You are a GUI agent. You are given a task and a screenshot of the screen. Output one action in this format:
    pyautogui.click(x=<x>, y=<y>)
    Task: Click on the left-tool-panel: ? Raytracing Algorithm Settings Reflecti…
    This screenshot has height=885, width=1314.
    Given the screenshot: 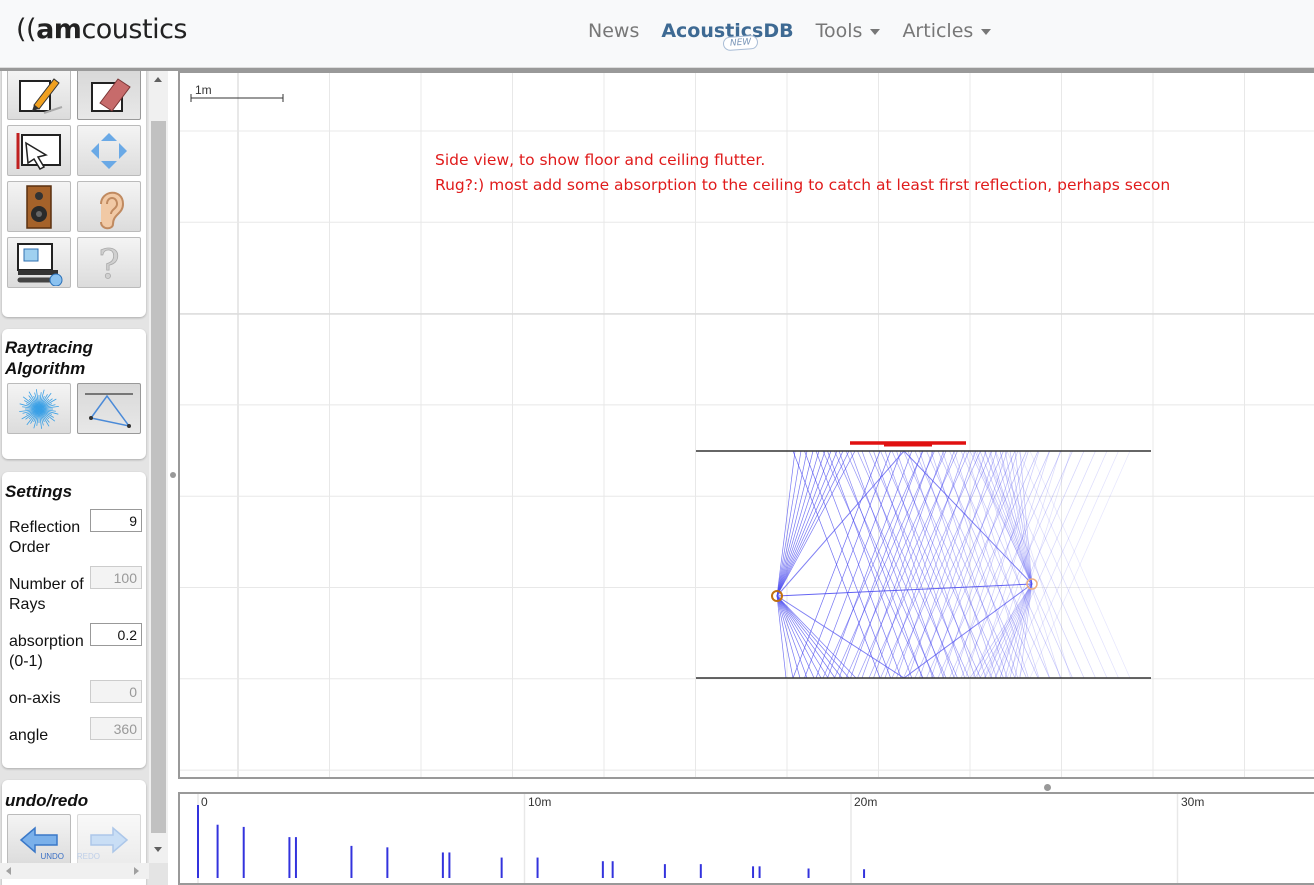 What is the action you would take?
    pyautogui.click(x=84, y=478)
    